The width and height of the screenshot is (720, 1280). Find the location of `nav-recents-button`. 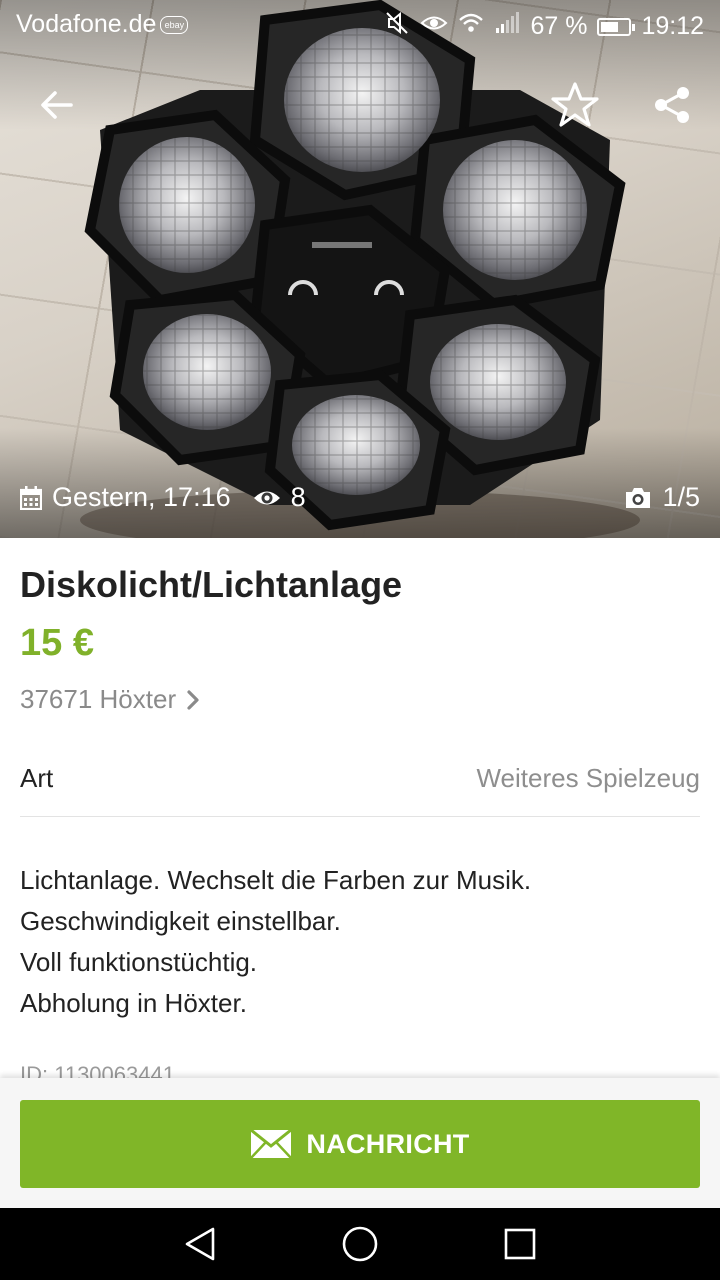

nav-recents-button is located at coordinates (520, 1244).